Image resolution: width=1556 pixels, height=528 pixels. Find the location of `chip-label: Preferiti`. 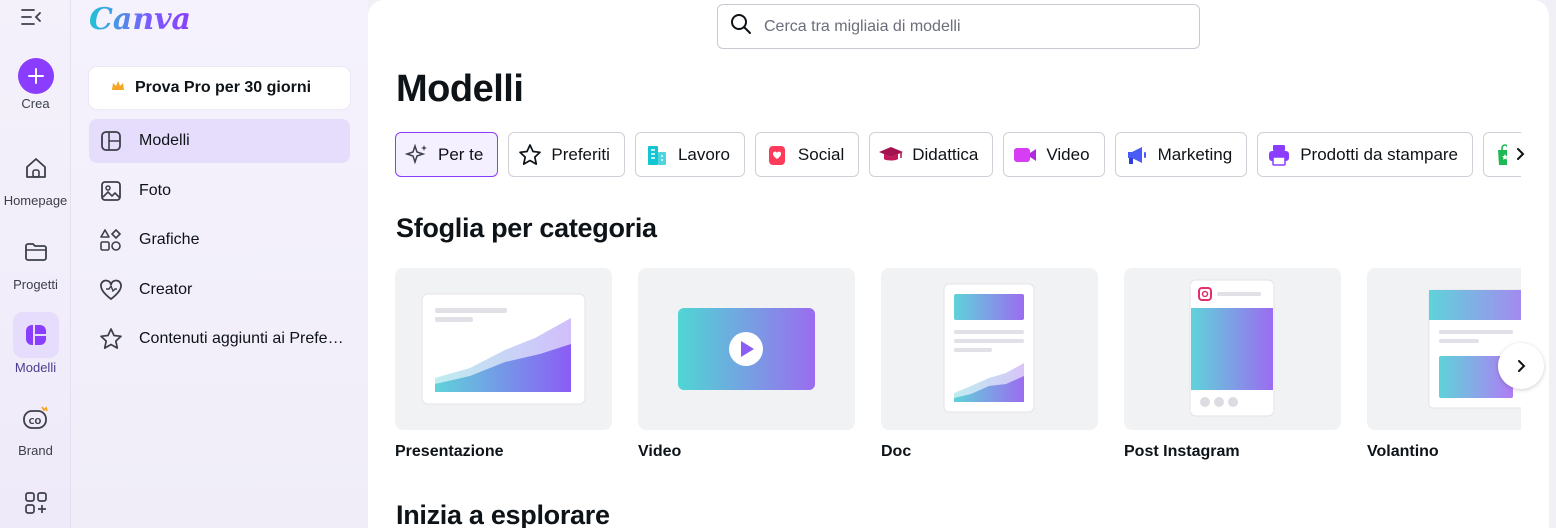

chip-label: Preferiti is located at coordinates (580, 154).